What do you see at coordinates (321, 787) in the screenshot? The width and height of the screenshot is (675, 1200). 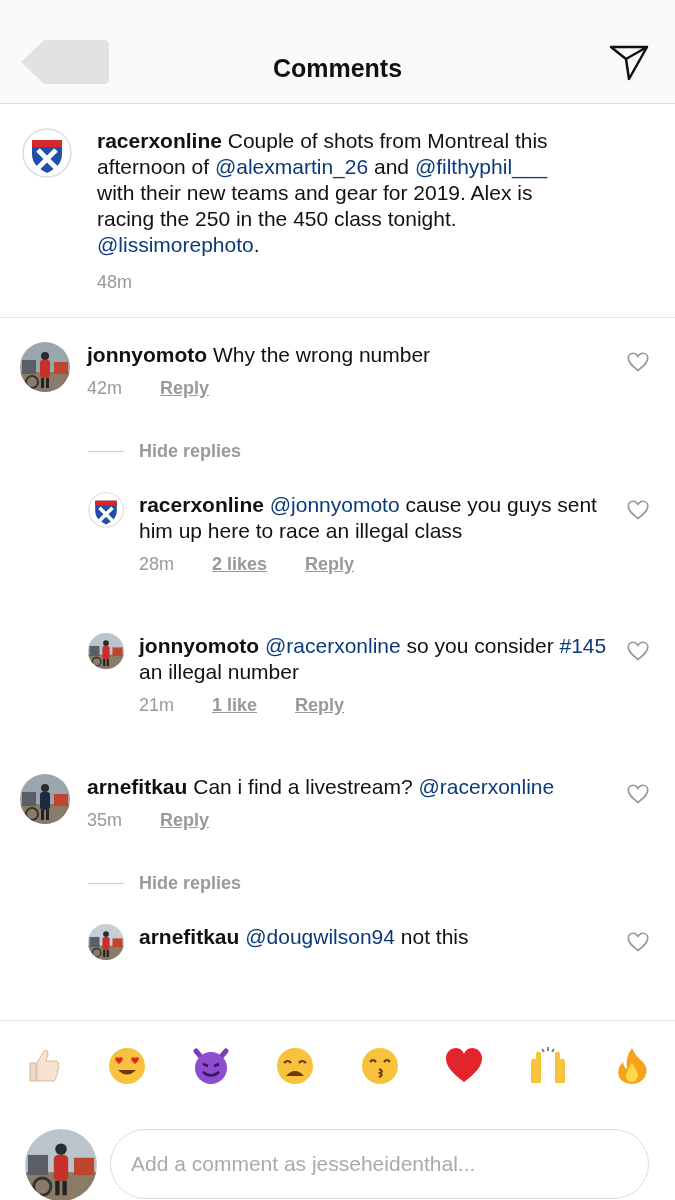 I see `comment-text: arnefitkau Can i find a livestream? @racerxonline` at bounding box center [321, 787].